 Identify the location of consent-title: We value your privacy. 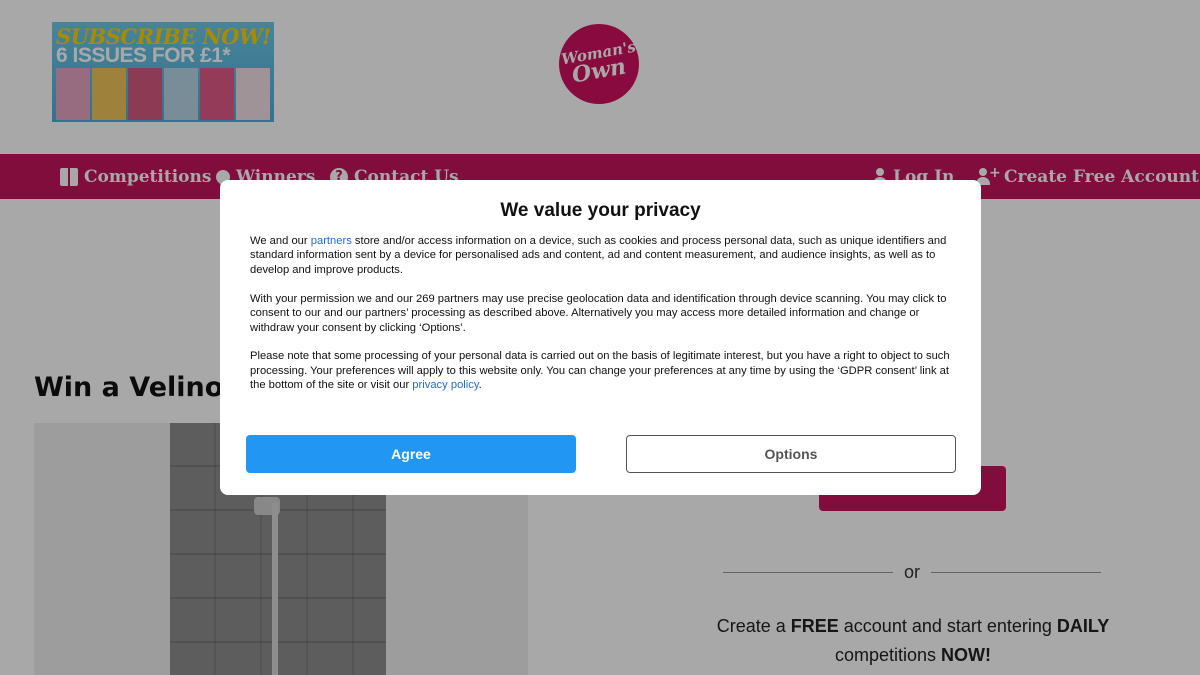
(600, 210).